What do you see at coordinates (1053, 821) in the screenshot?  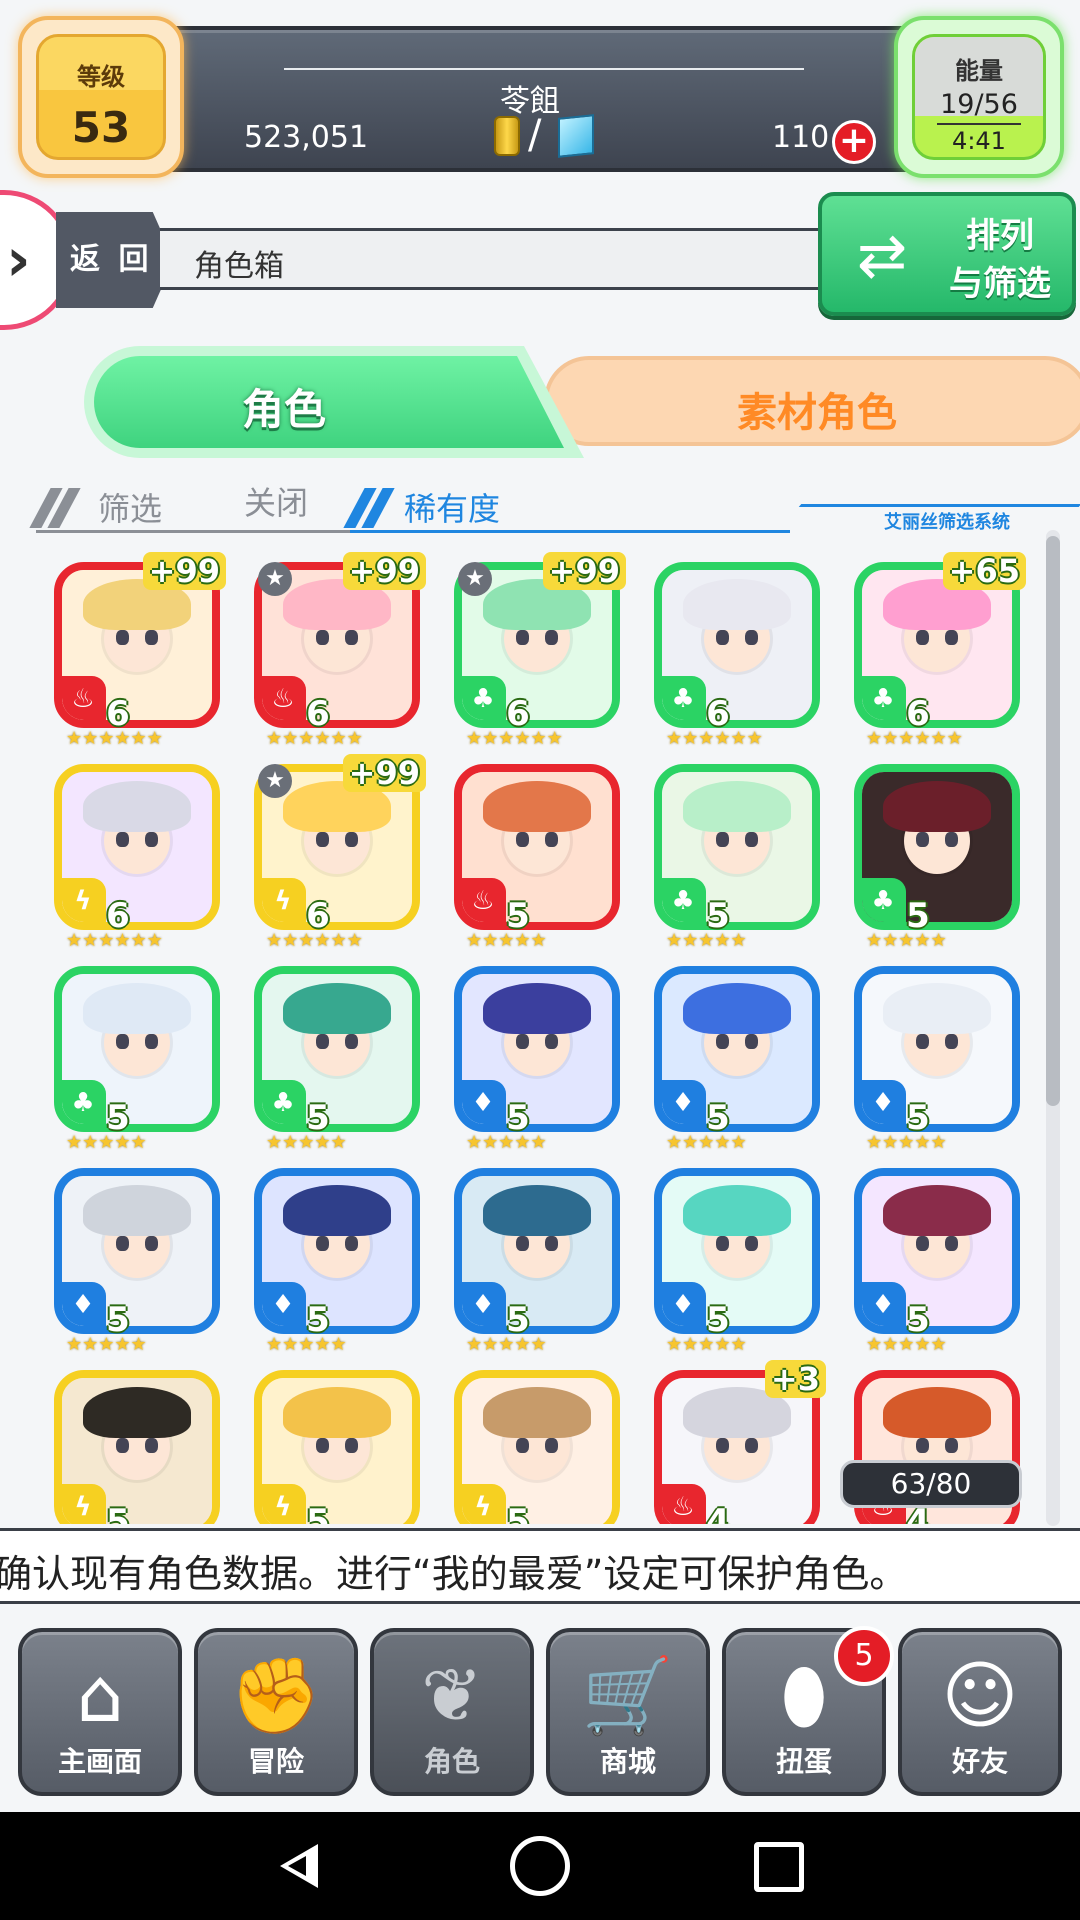 I see `scrollbar-thumb` at bounding box center [1053, 821].